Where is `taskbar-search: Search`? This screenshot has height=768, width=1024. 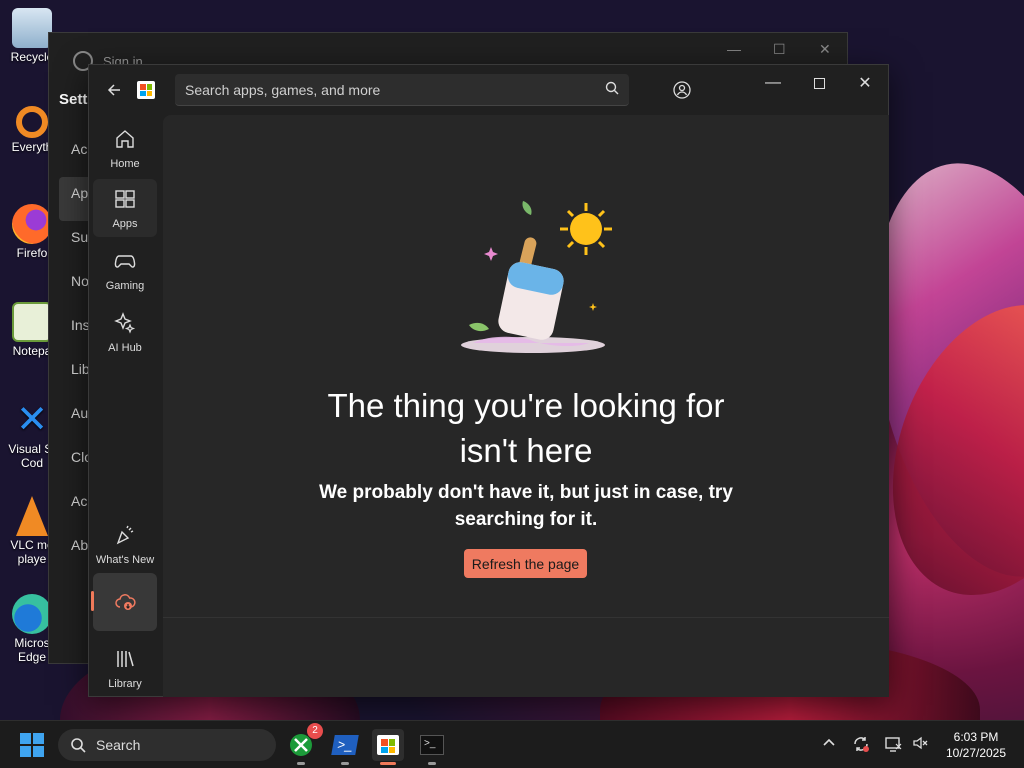 taskbar-search: Search is located at coordinates (167, 745).